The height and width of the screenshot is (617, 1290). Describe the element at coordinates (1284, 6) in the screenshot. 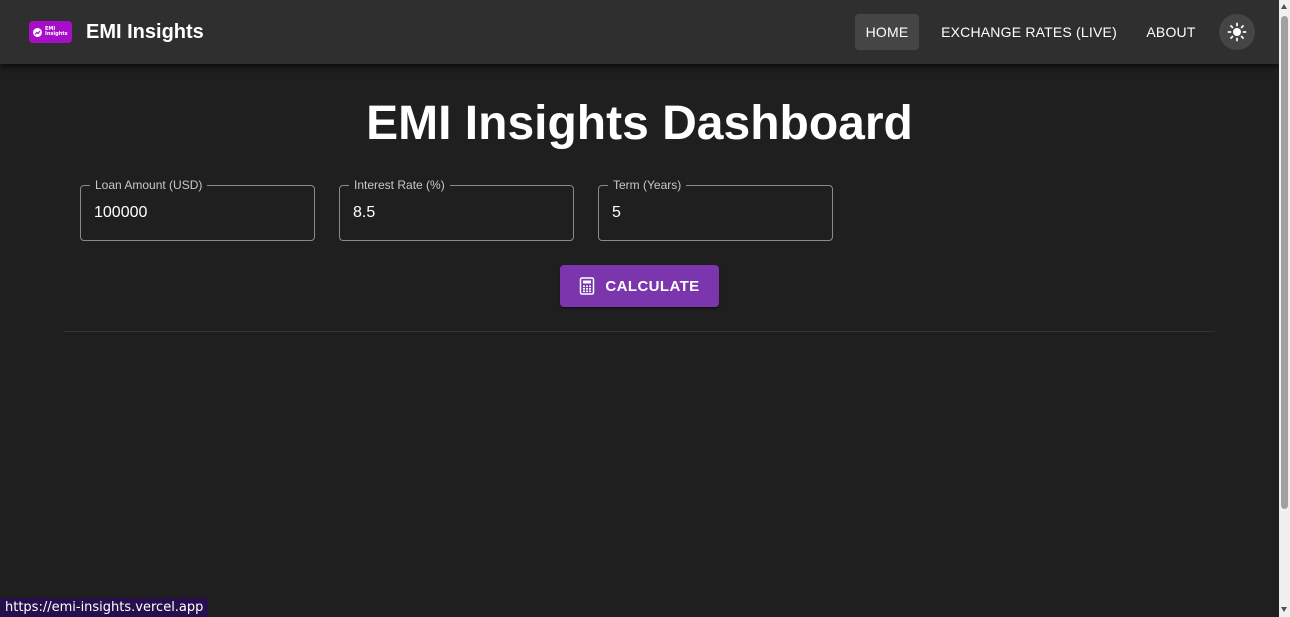

I see `scroll-up-icon` at that location.